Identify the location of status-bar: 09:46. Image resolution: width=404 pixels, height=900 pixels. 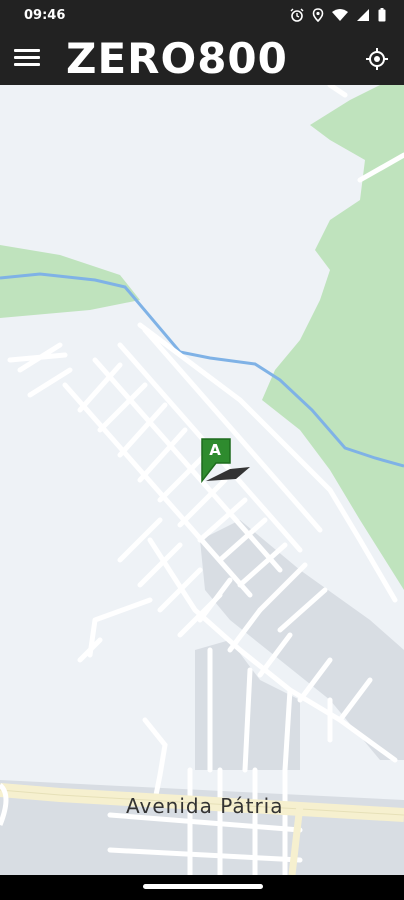
(202, 16).